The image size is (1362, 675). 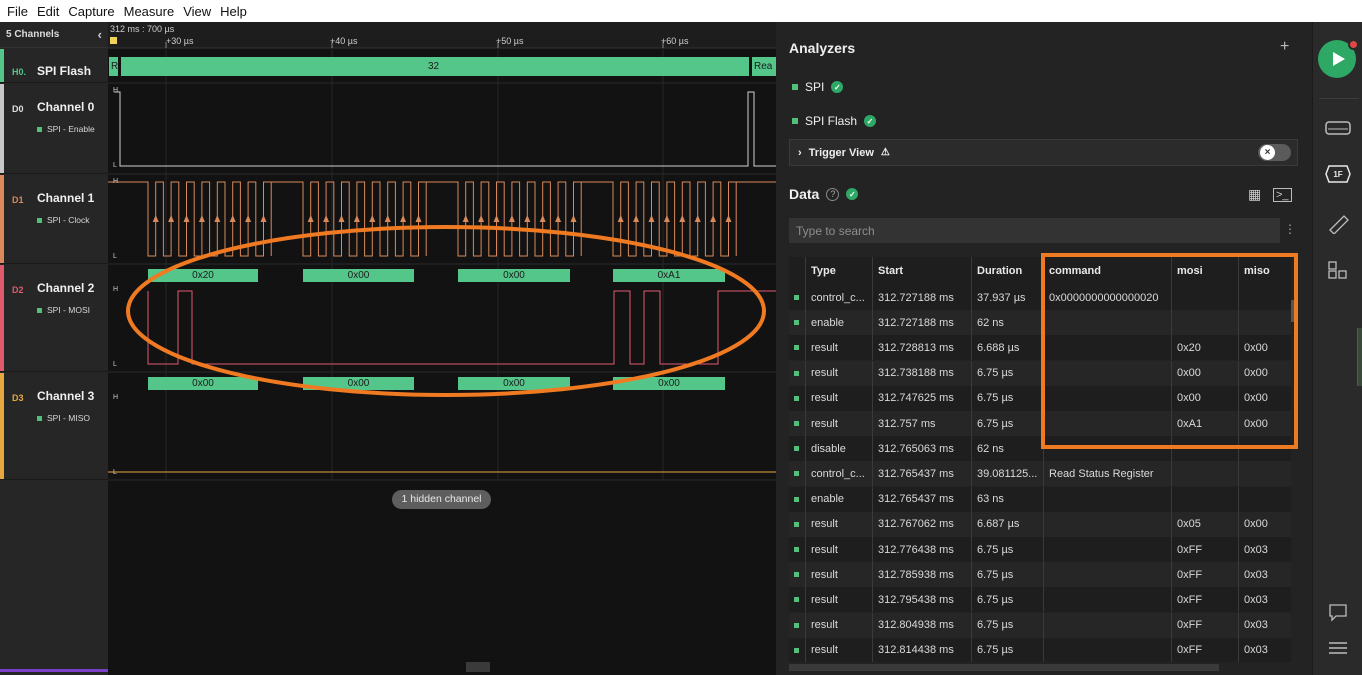 What do you see at coordinates (1264, 423) in the screenshot?
I see `cell-miso: 0x00` at bounding box center [1264, 423].